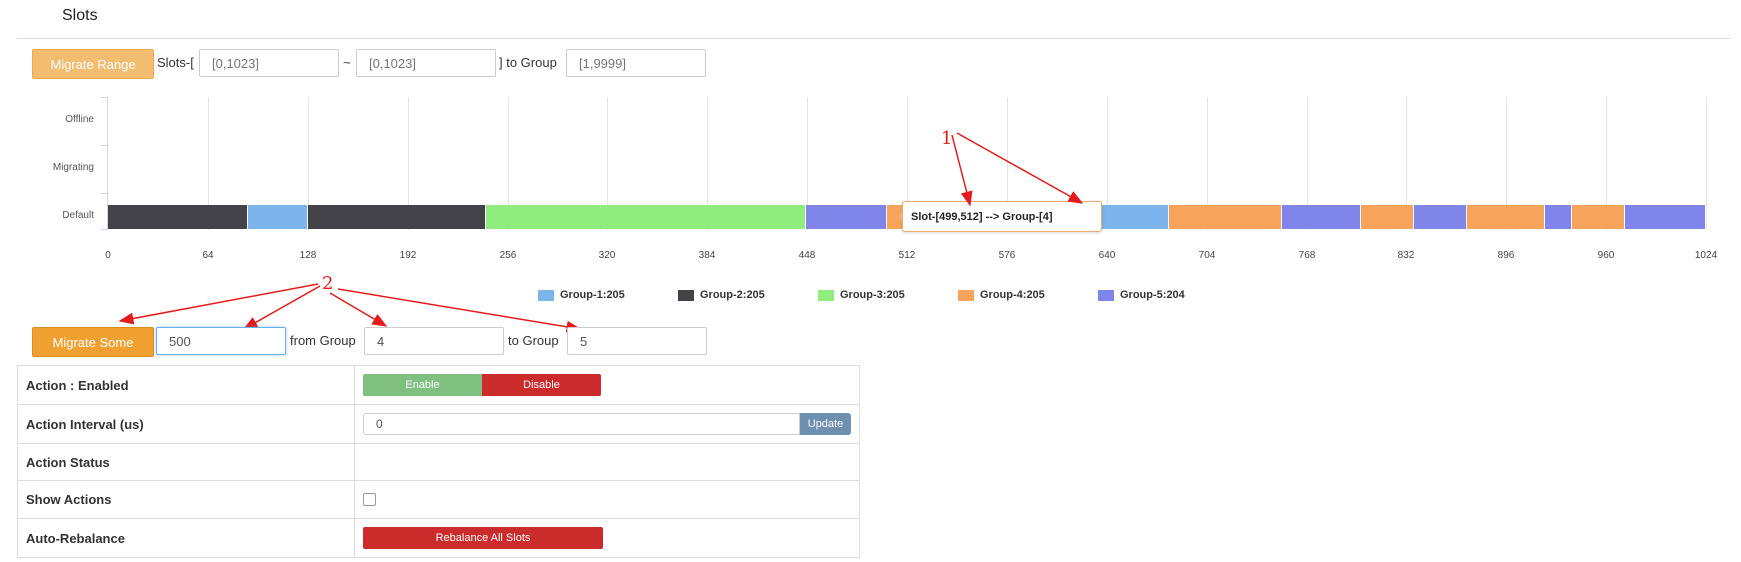 The height and width of the screenshot is (562, 1741). Describe the element at coordinates (369, 499) in the screenshot. I see `show-actions-checkbox` at that location.